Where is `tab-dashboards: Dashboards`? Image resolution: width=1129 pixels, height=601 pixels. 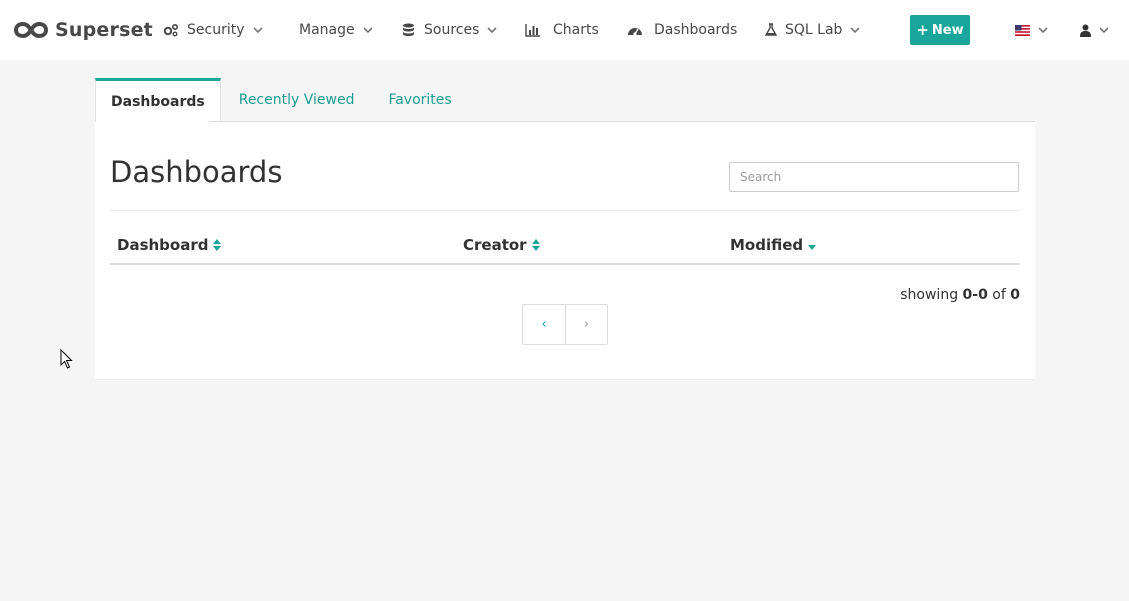 tab-dashboards: Dashboards is located at coordinates (158, 100).